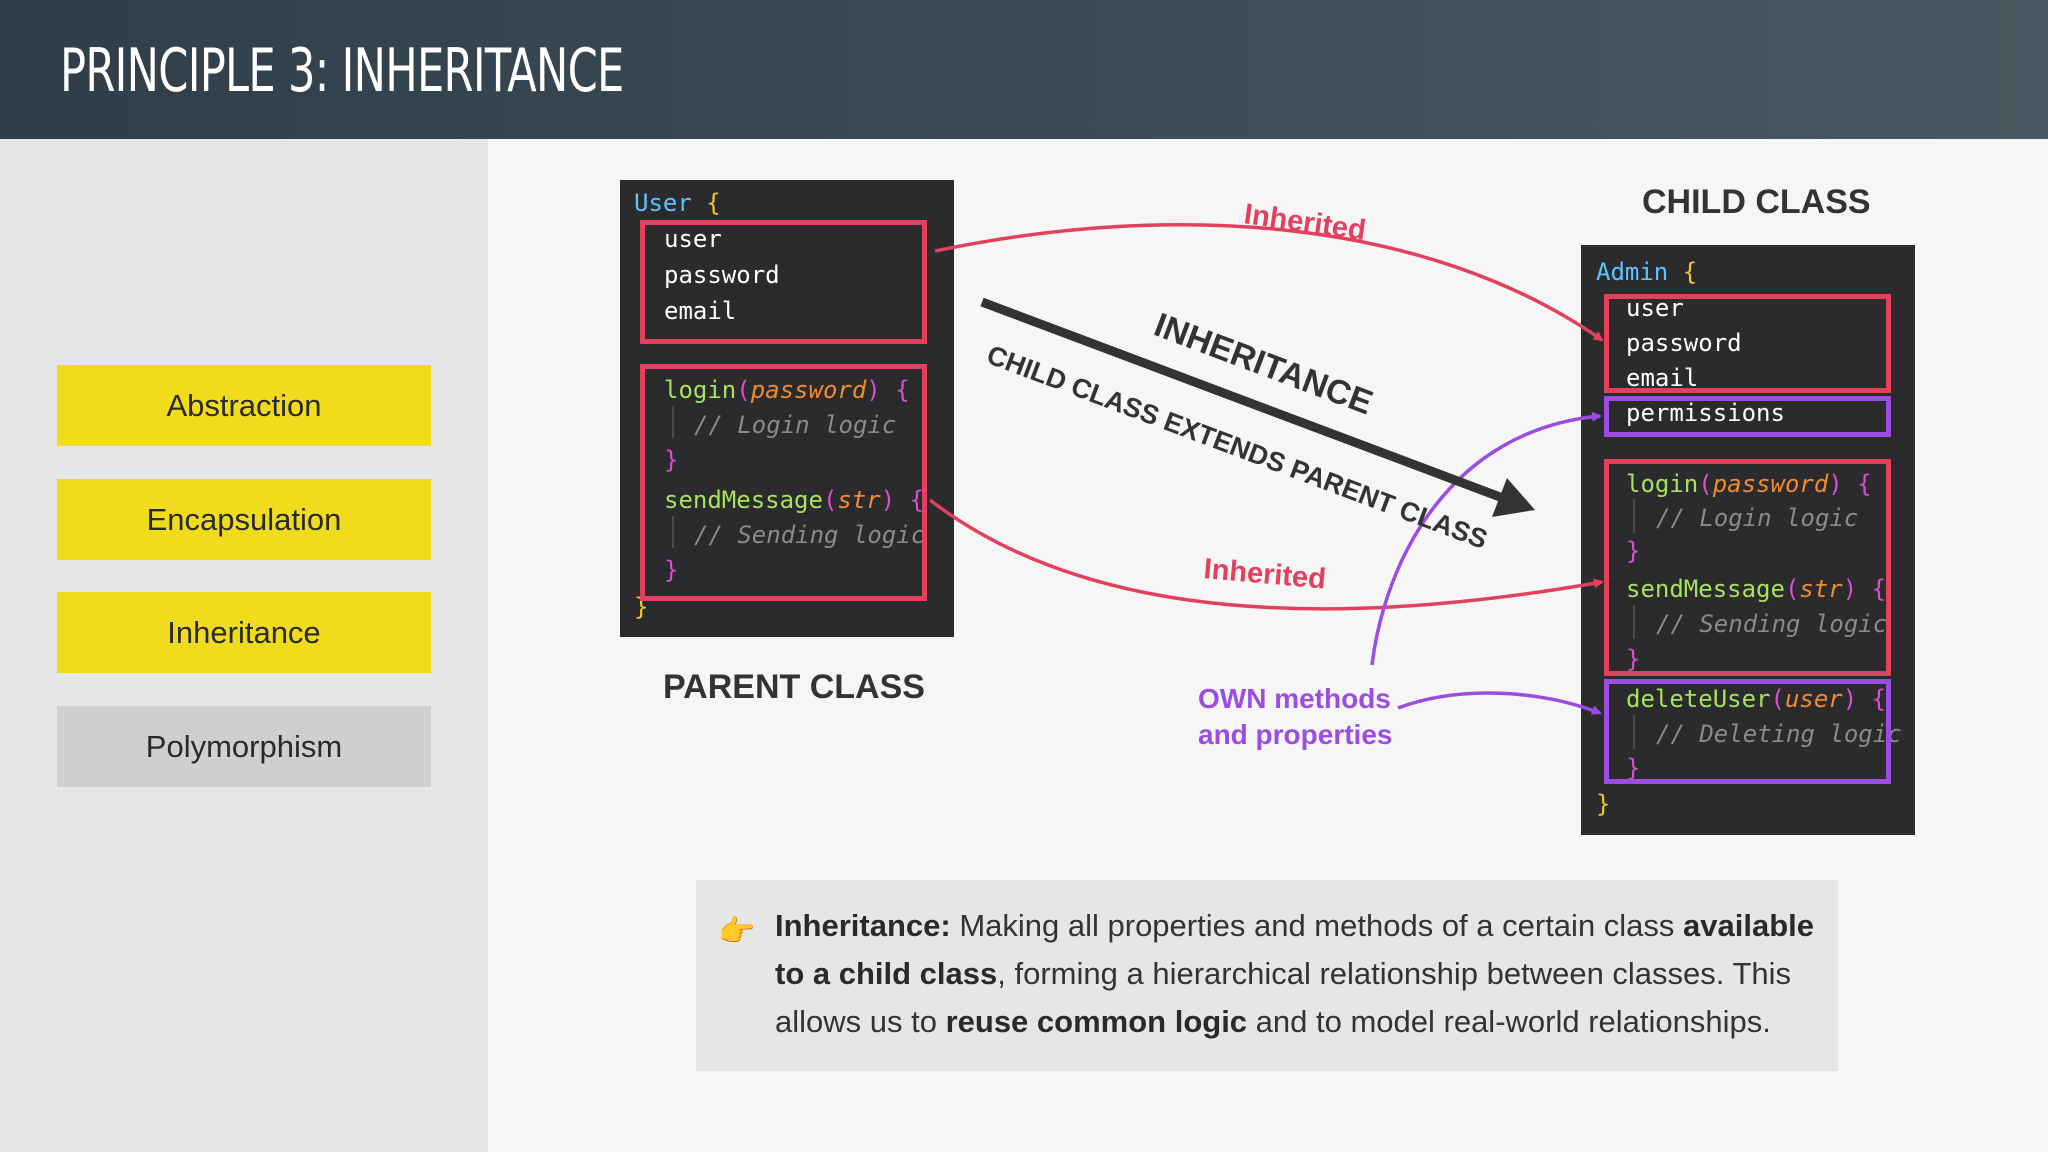  I want to click on own-method-arrow, so click(1499, 703).